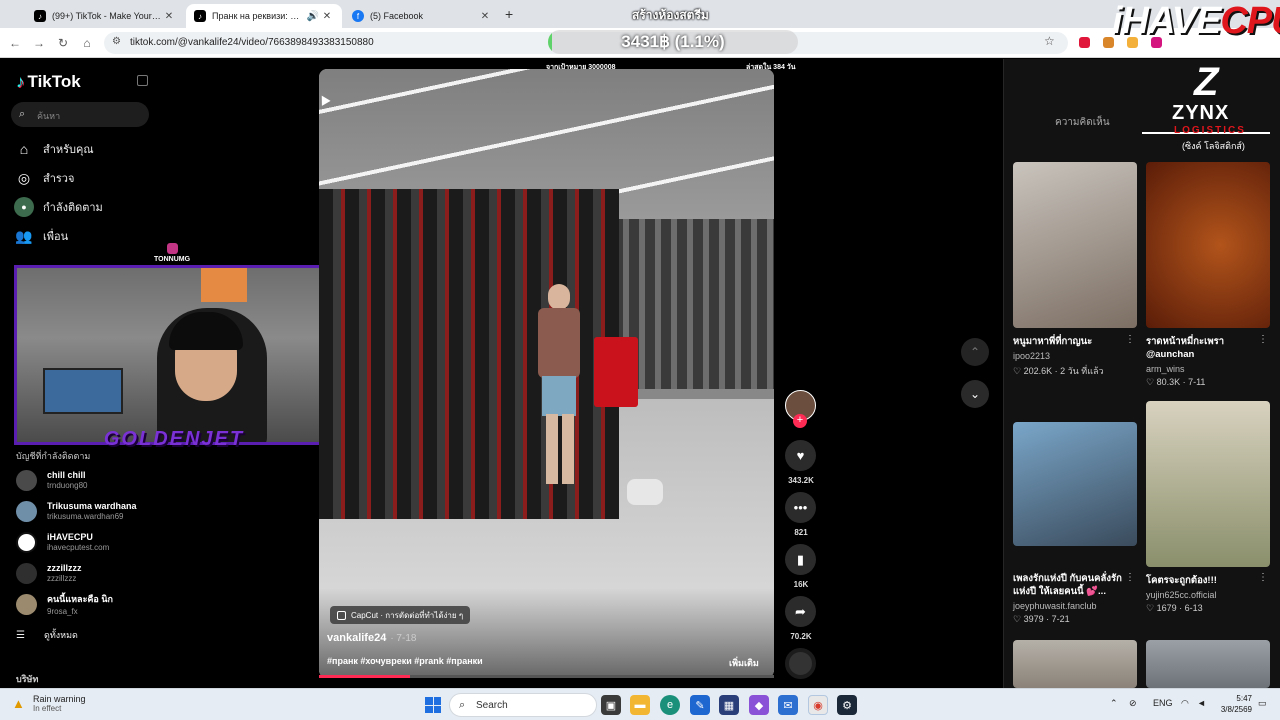 This screenshot has width=1280, height=720. What do you see at coordinates (62, 542) in the screenshot?
I see `following-account: iHAVECPU ihavecputest.com` at bounding box center [62, 542].